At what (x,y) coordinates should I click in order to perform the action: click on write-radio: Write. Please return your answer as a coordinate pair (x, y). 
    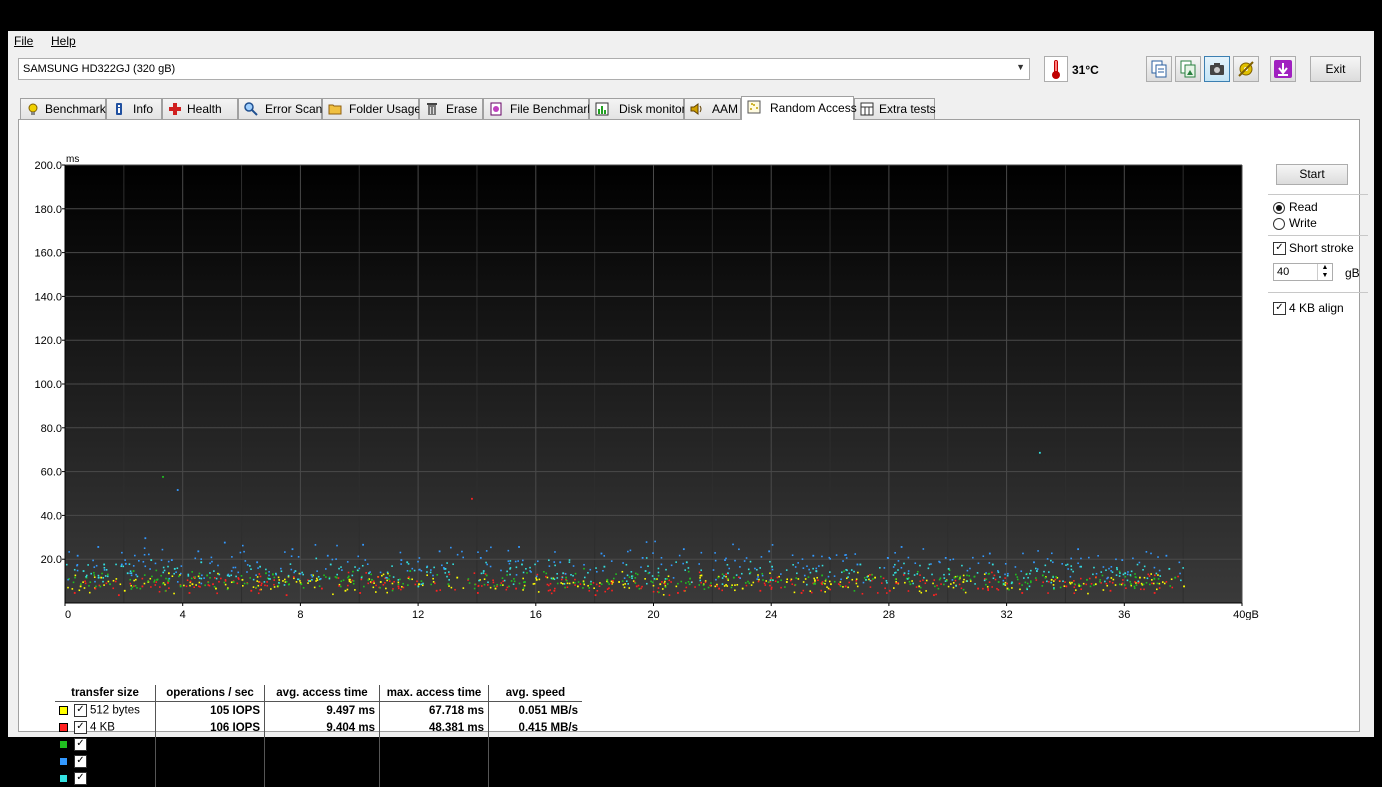
    Looking at the image, I should click on (1295, 223).